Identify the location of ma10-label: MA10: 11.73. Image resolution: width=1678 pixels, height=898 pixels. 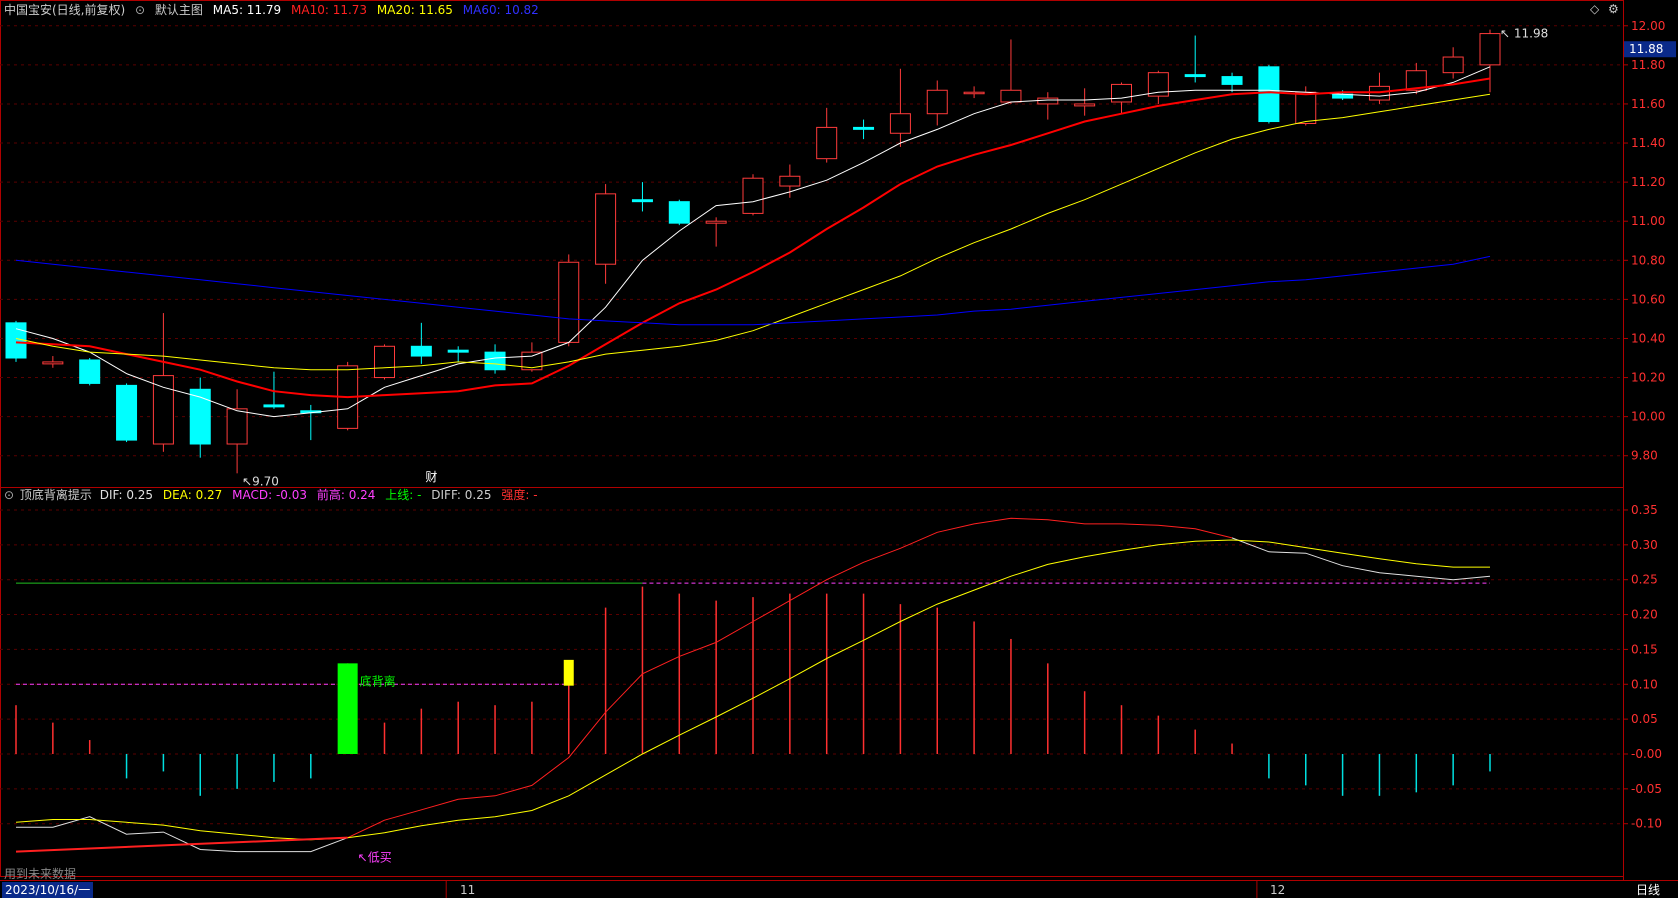
(329, 10).